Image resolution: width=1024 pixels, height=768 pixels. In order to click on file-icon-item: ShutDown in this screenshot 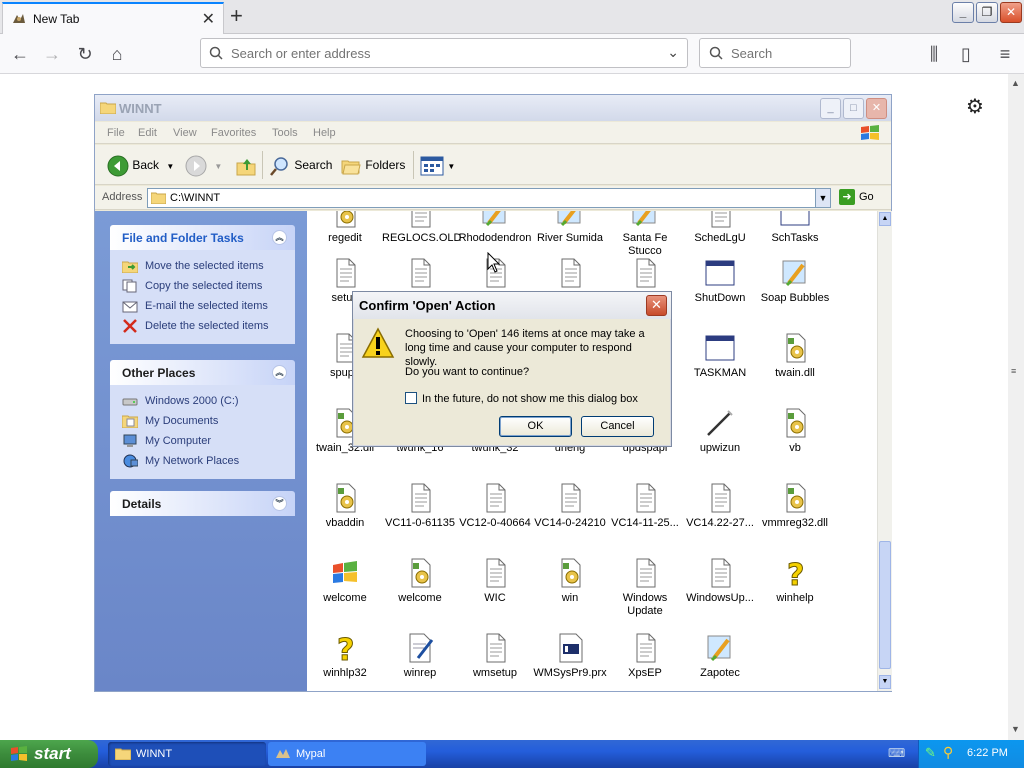, I will do `click(720, 281)`.